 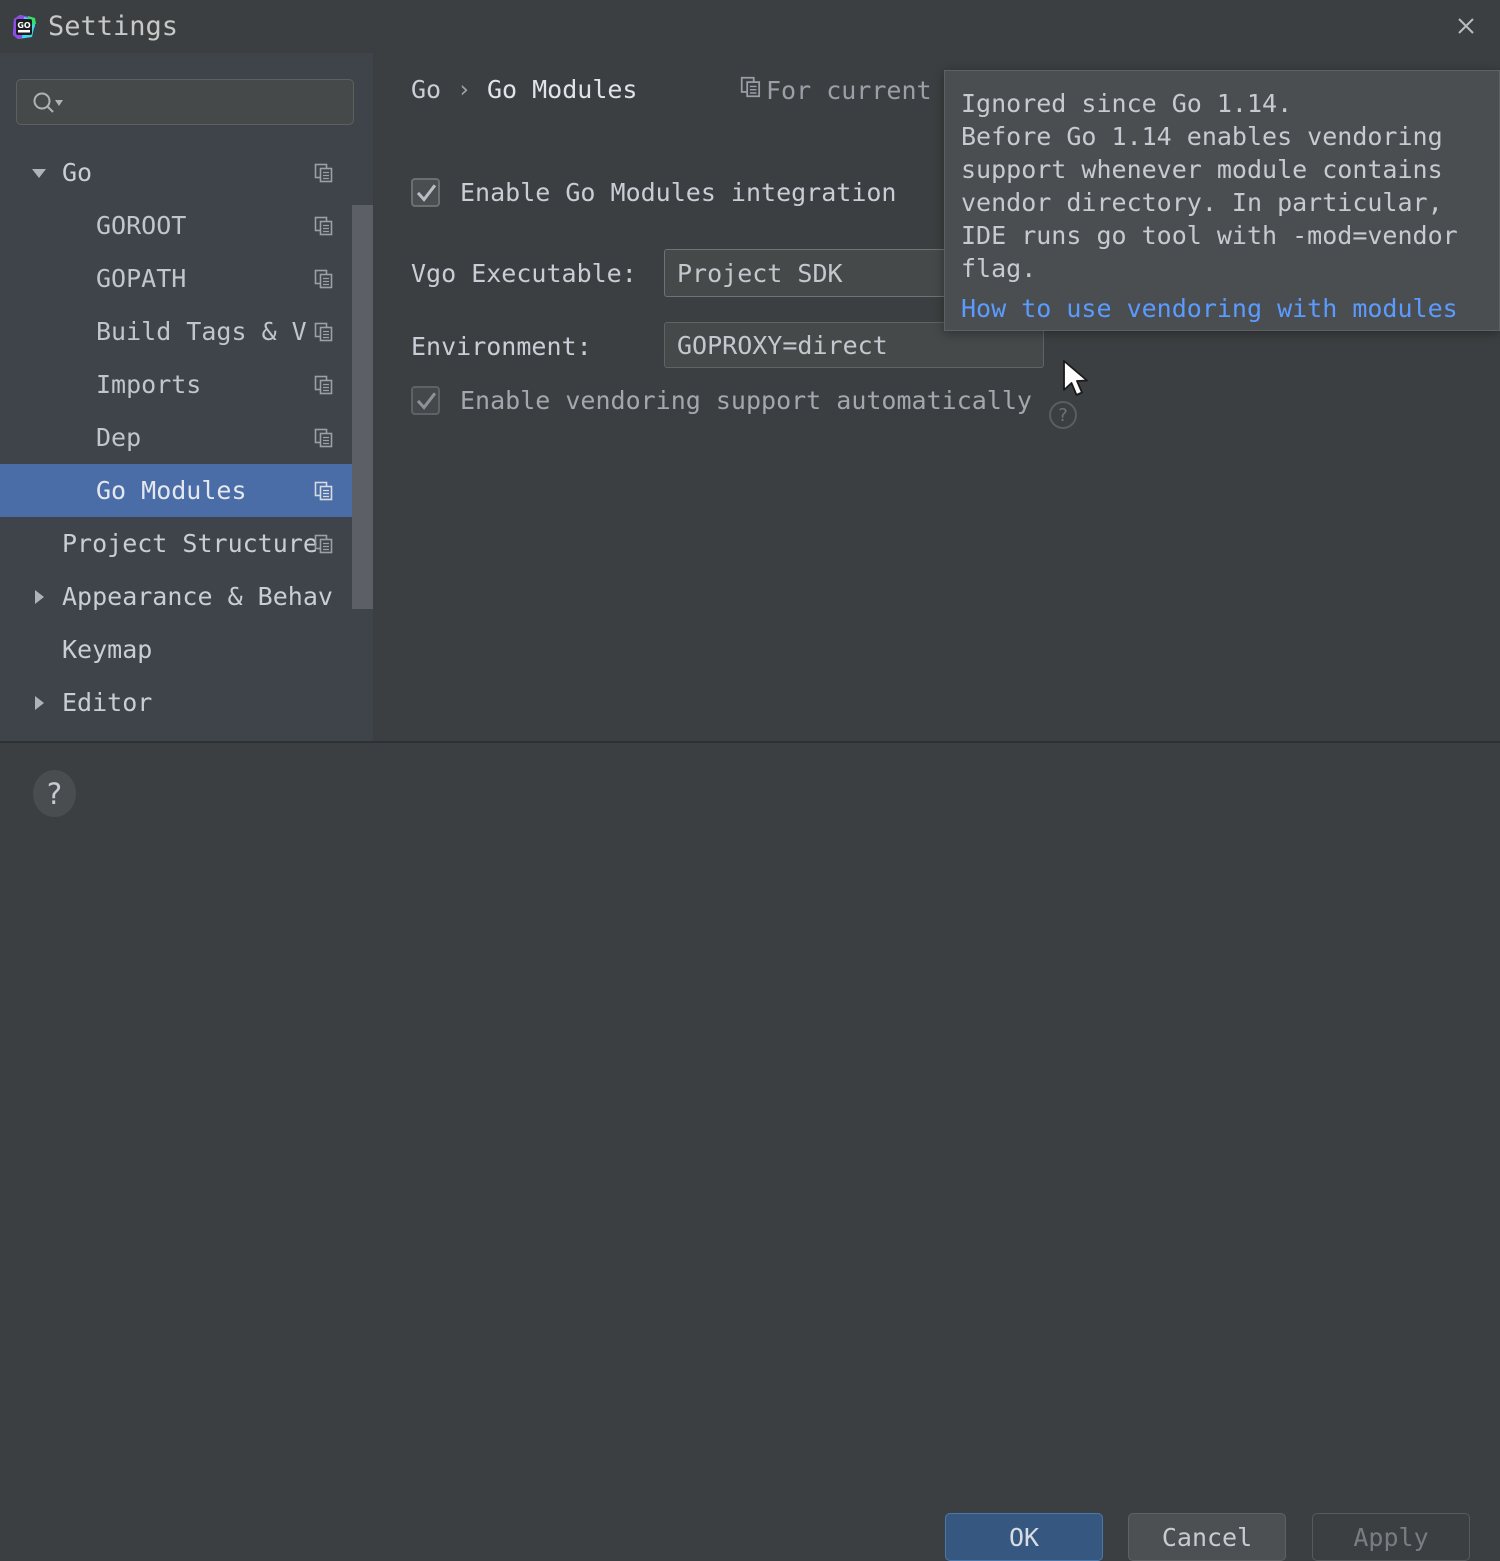 What do you see at coordinates (678, 192) in the screenshot?
I see `enable-go-modules-label: Enable Go Modules integration` at bounding box center [678, 192].